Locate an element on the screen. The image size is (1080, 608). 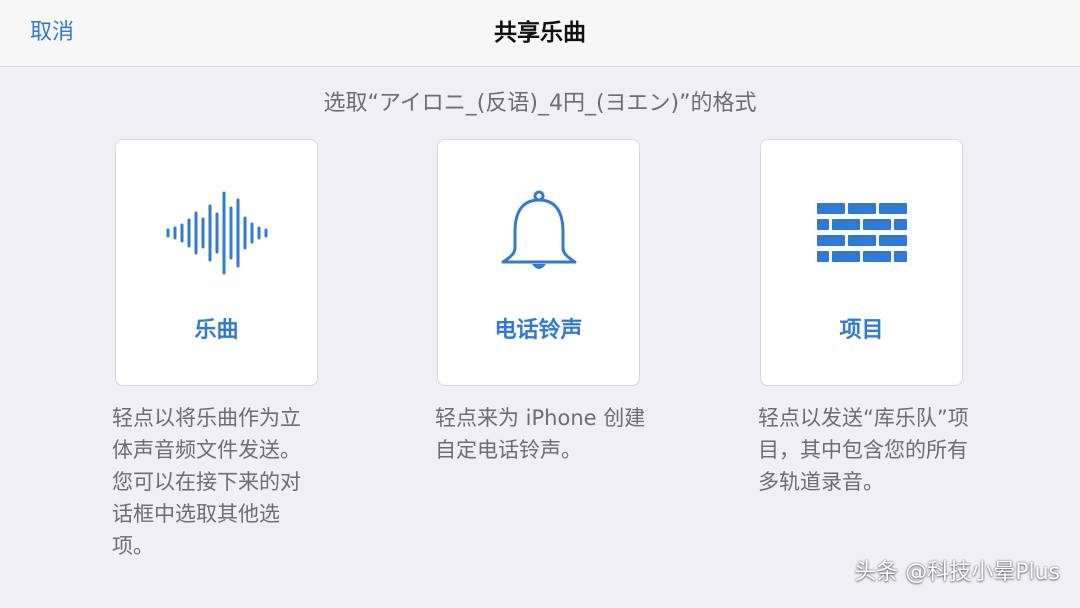
navigation-bar: 取消 共享乐曲 is located at coordinates (540, 33).